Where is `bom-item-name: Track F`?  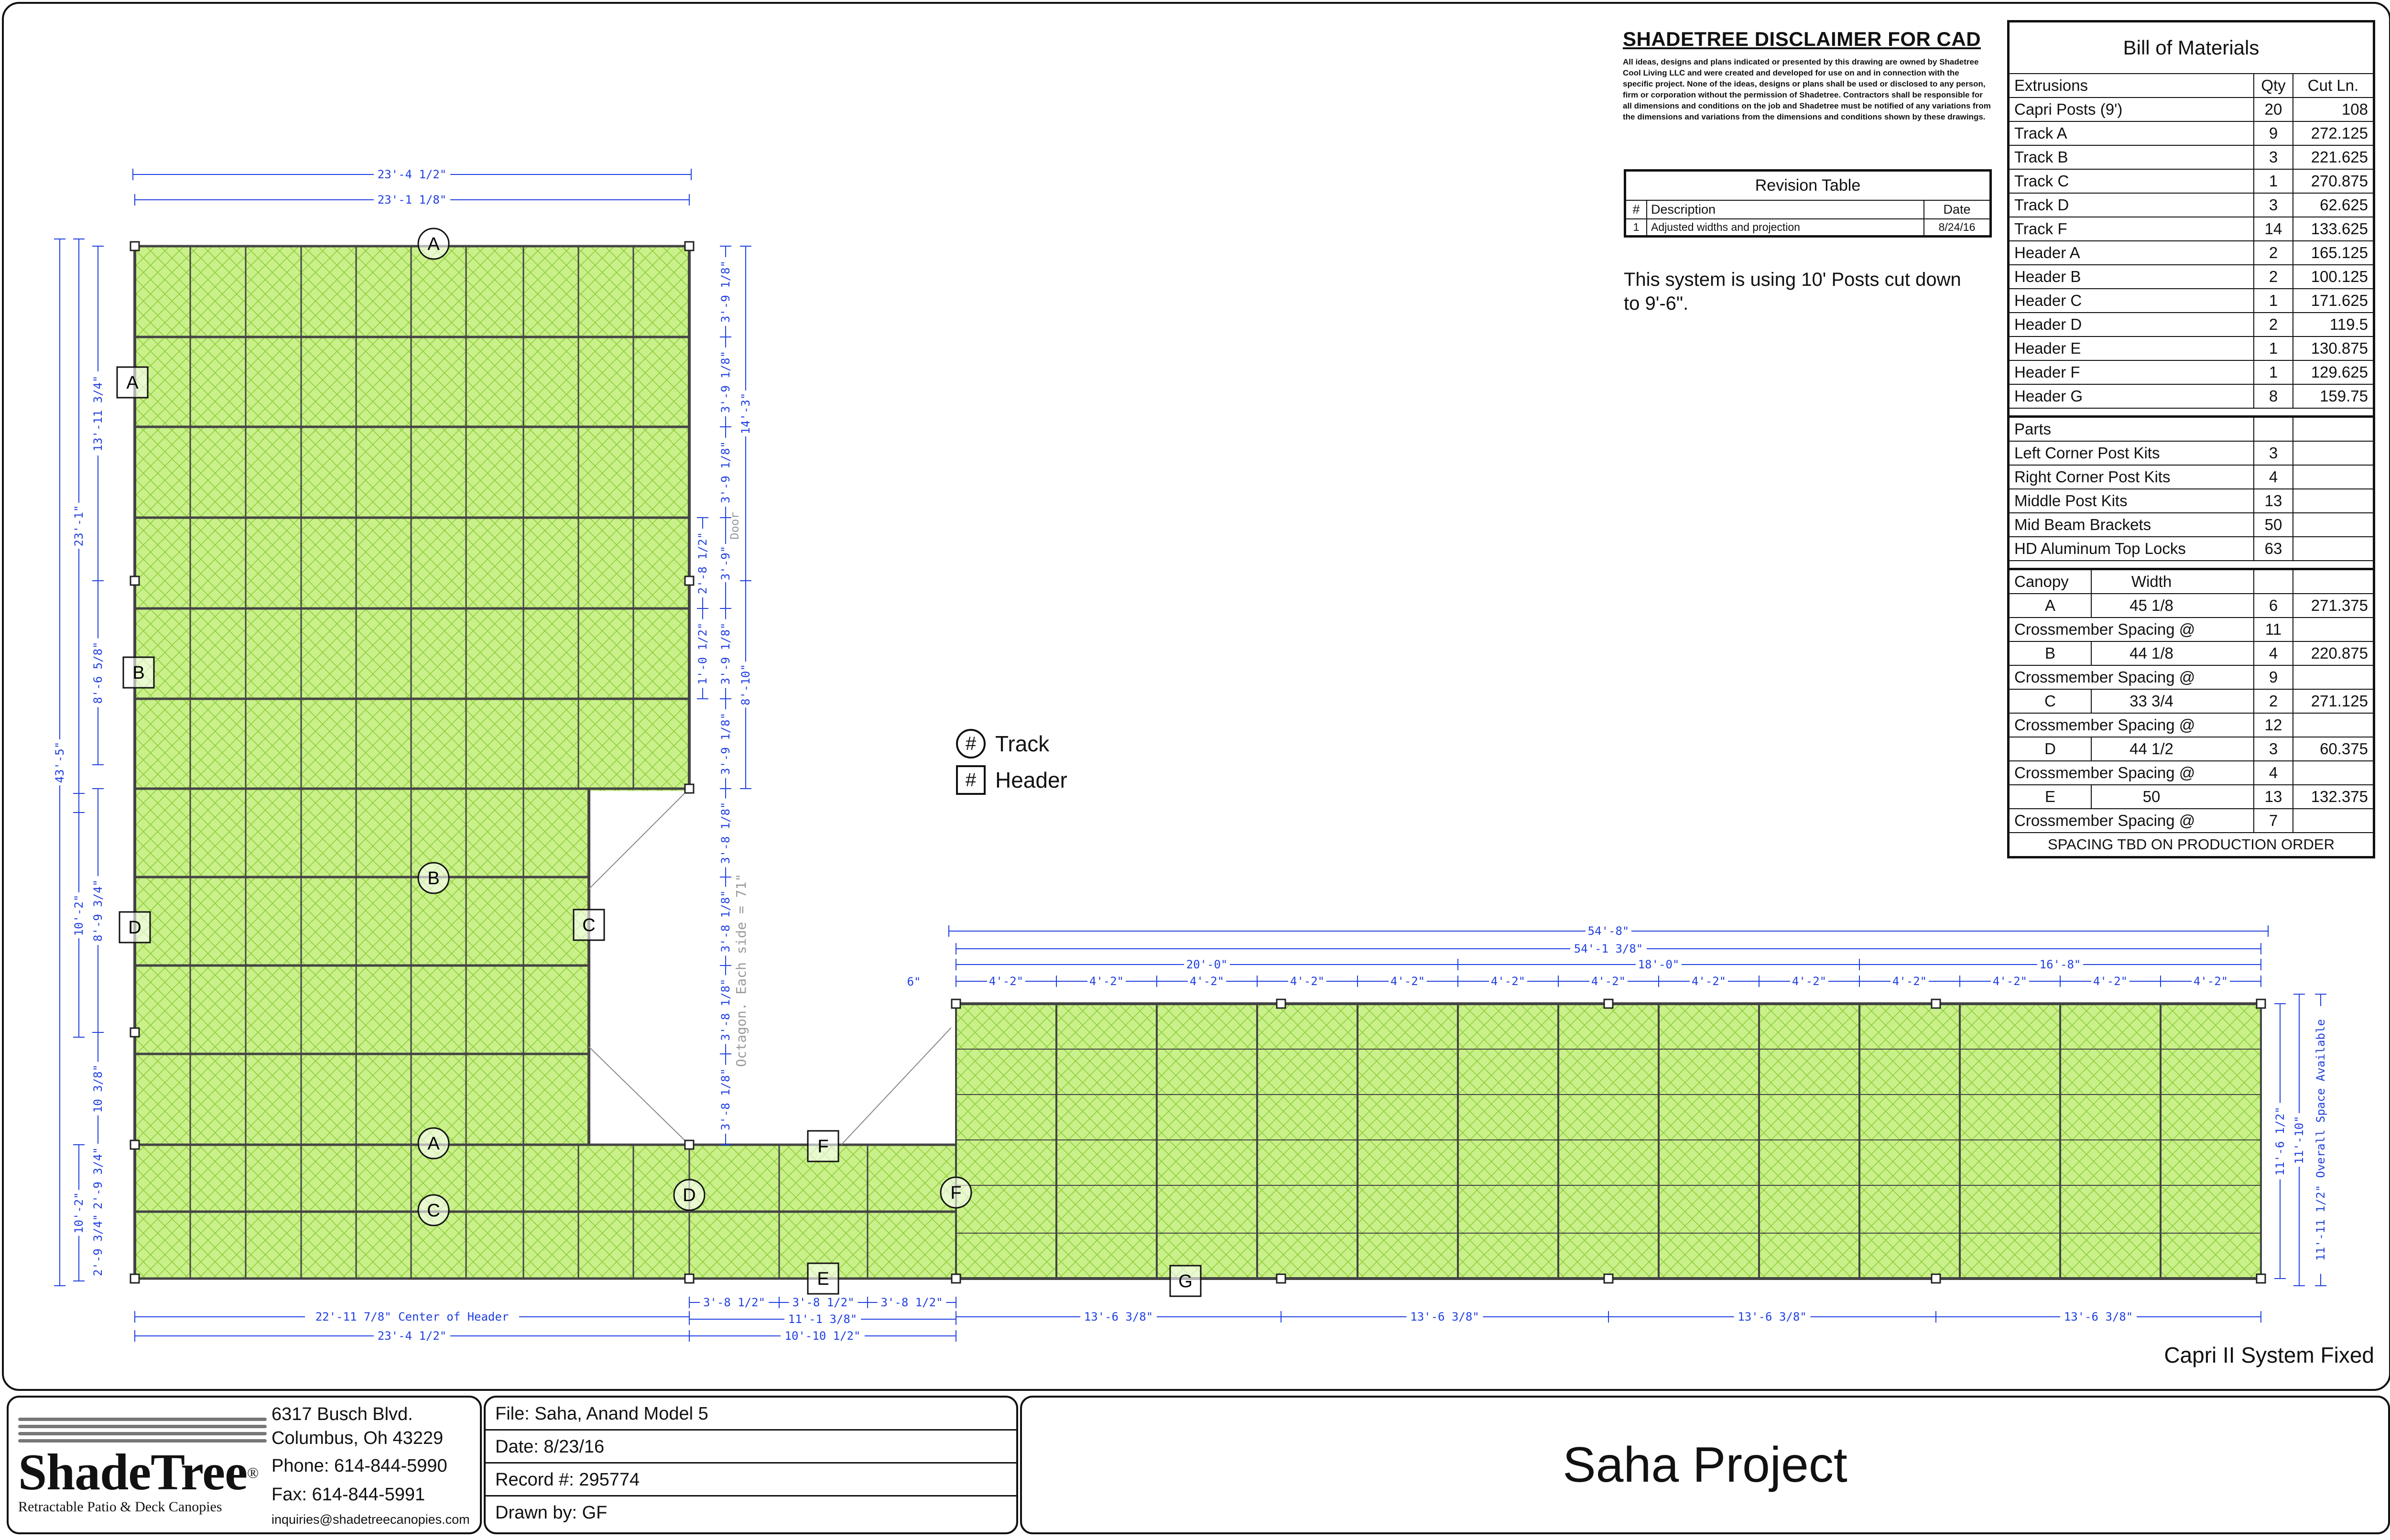 bom-item-name: Track F is located at coordinates (2131, 229).